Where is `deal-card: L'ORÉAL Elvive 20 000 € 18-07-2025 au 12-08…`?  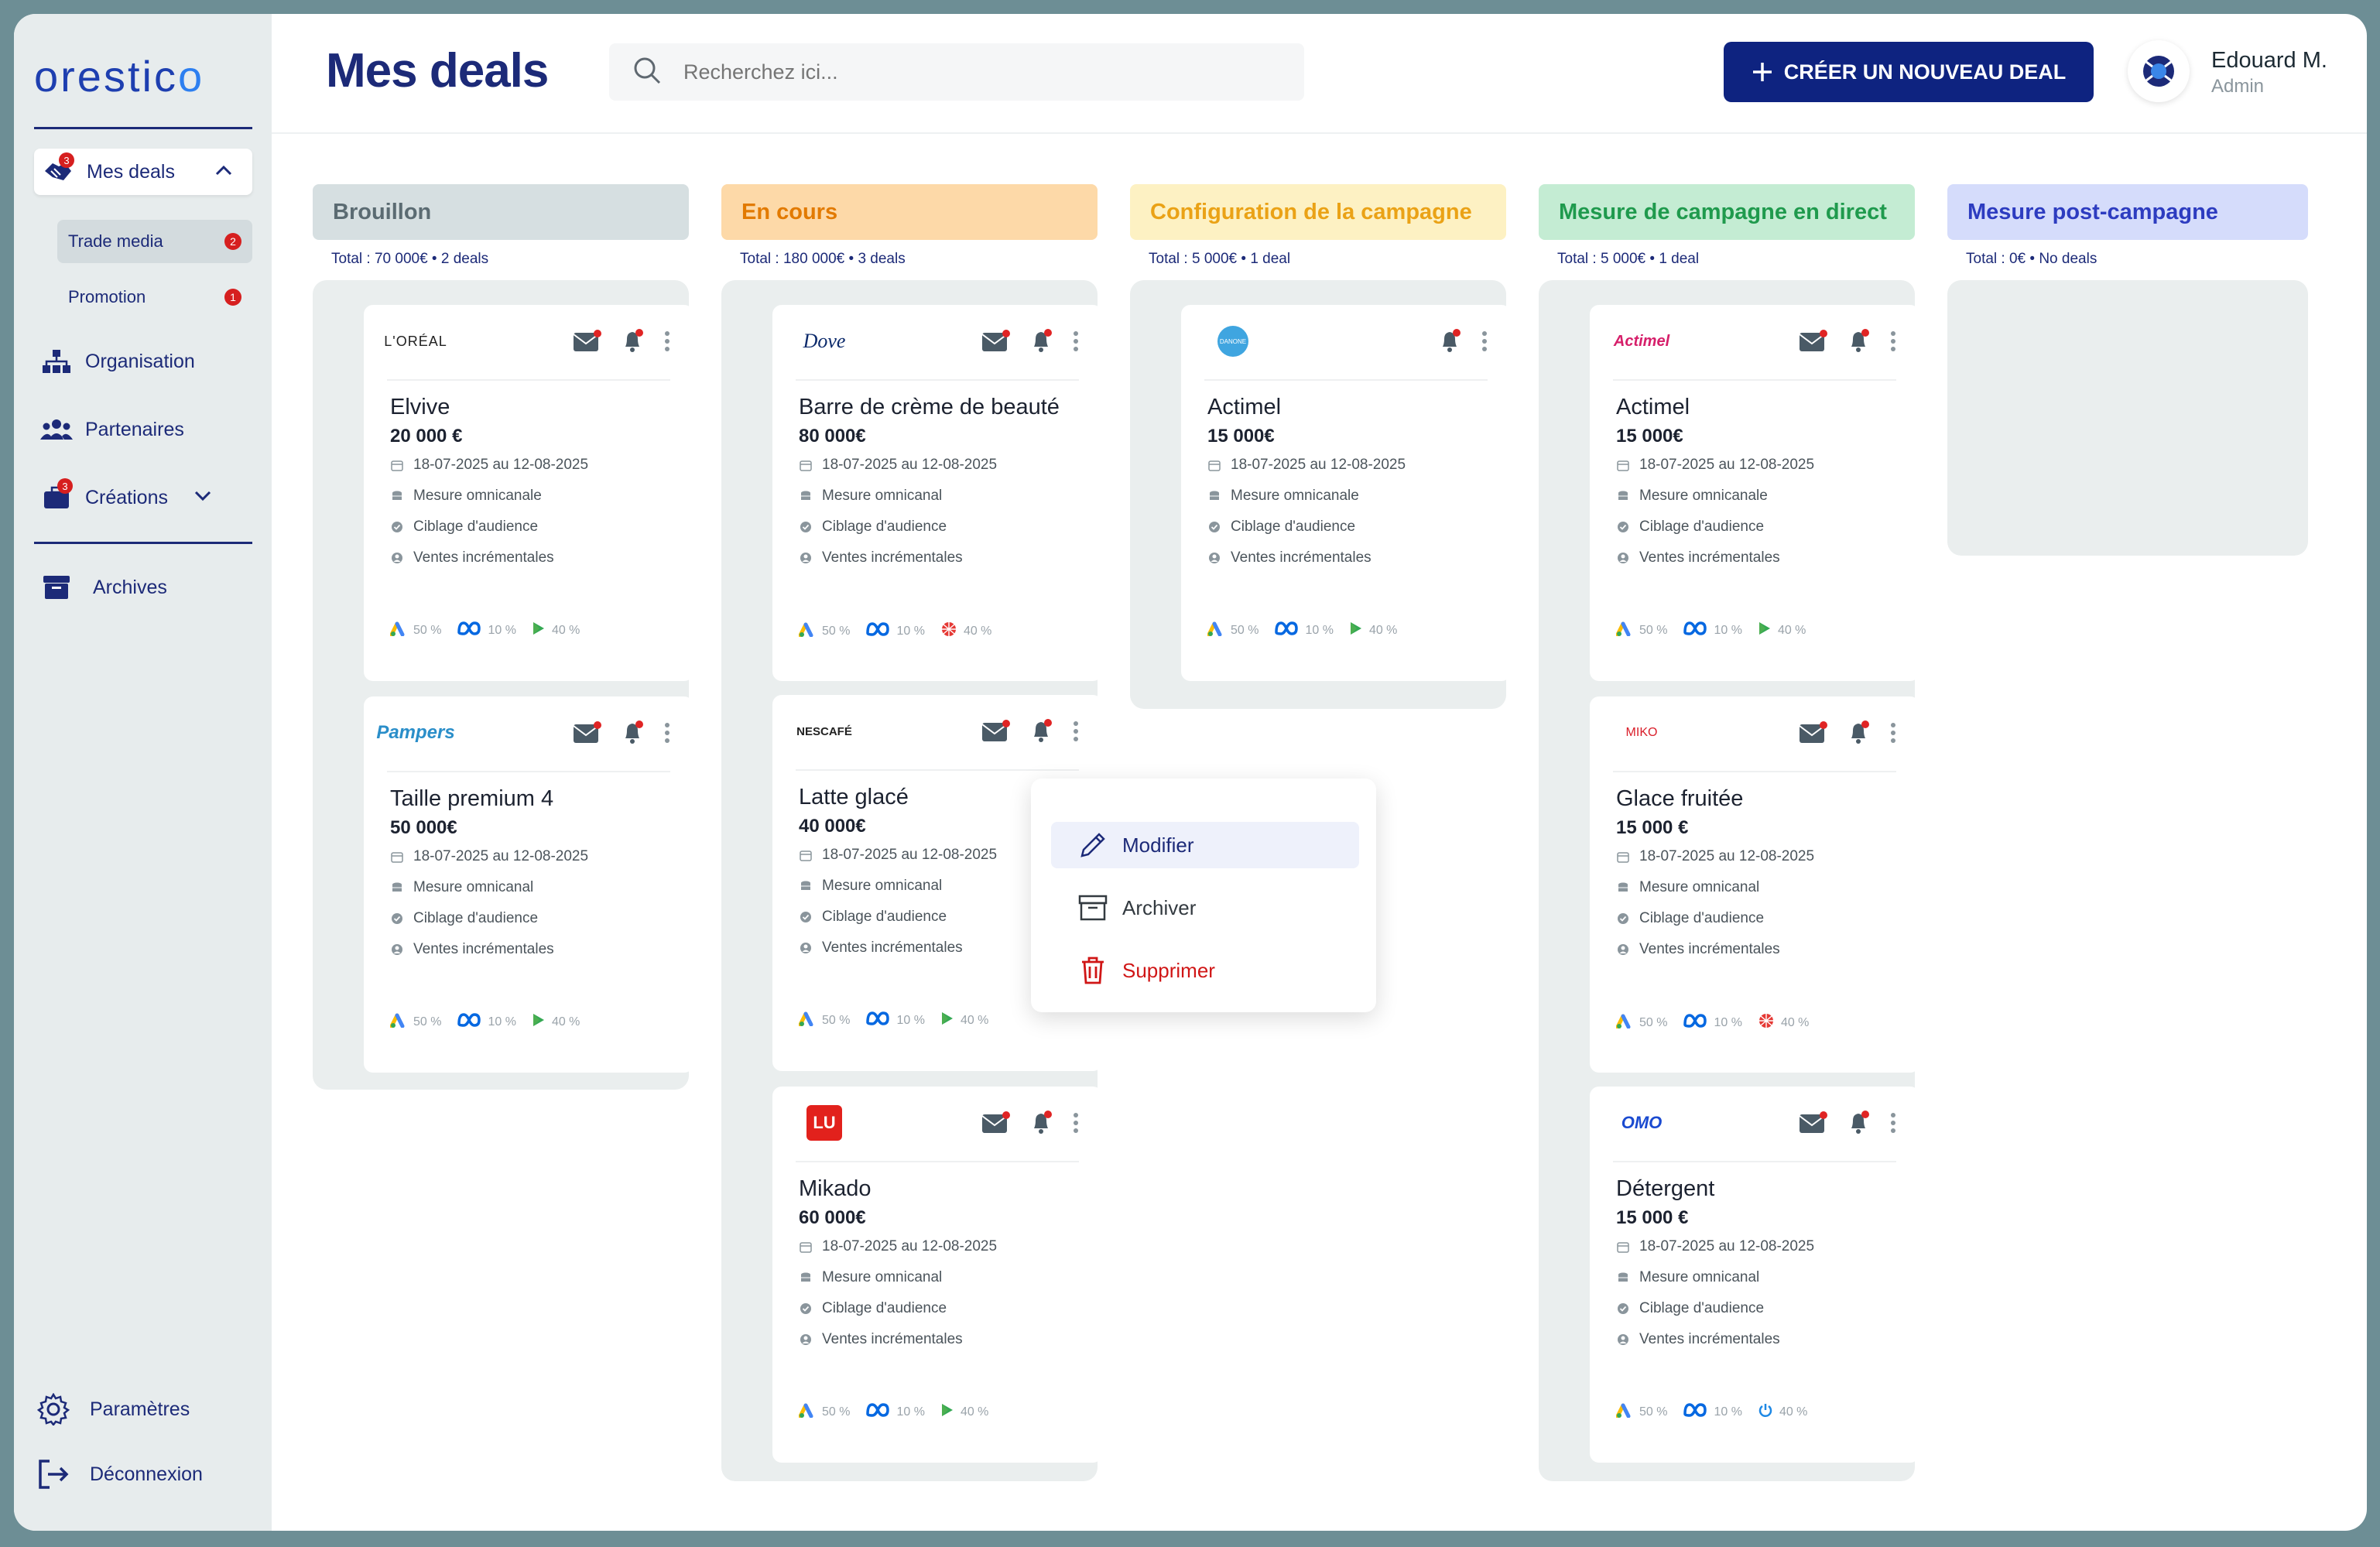
deal-card: L'ORÉAL Elvive 20 000 € 18-07-2025 au 12-08… is located at coordinates (528, 493).